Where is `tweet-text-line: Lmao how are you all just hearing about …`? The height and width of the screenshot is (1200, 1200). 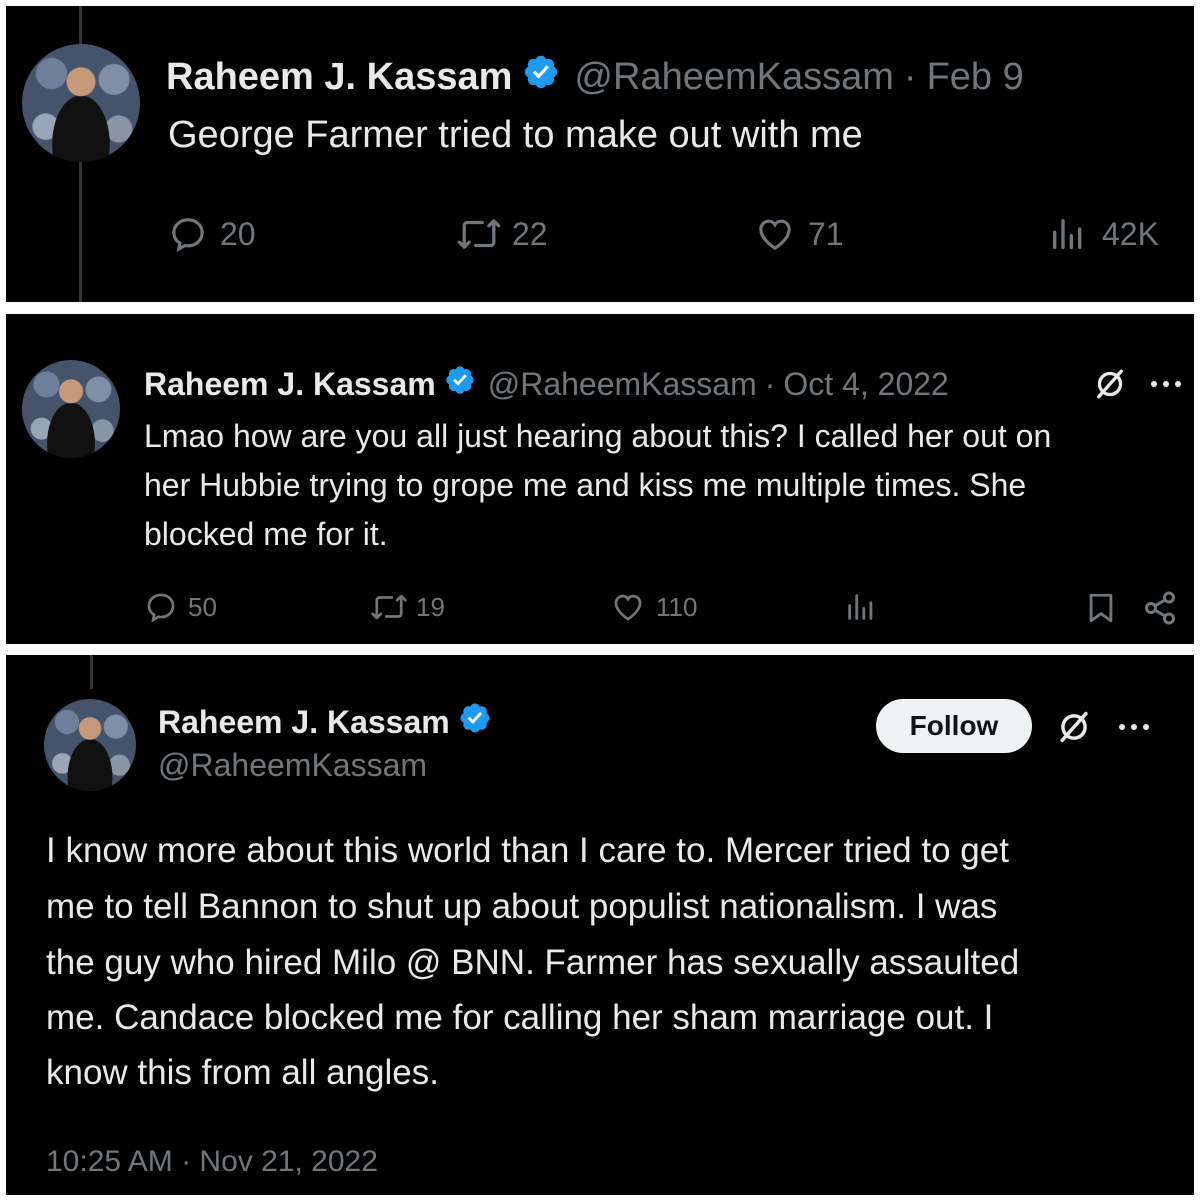
tweet-text-line: Lmao how are you all just hearing about … is located at coordinates (598, 436).